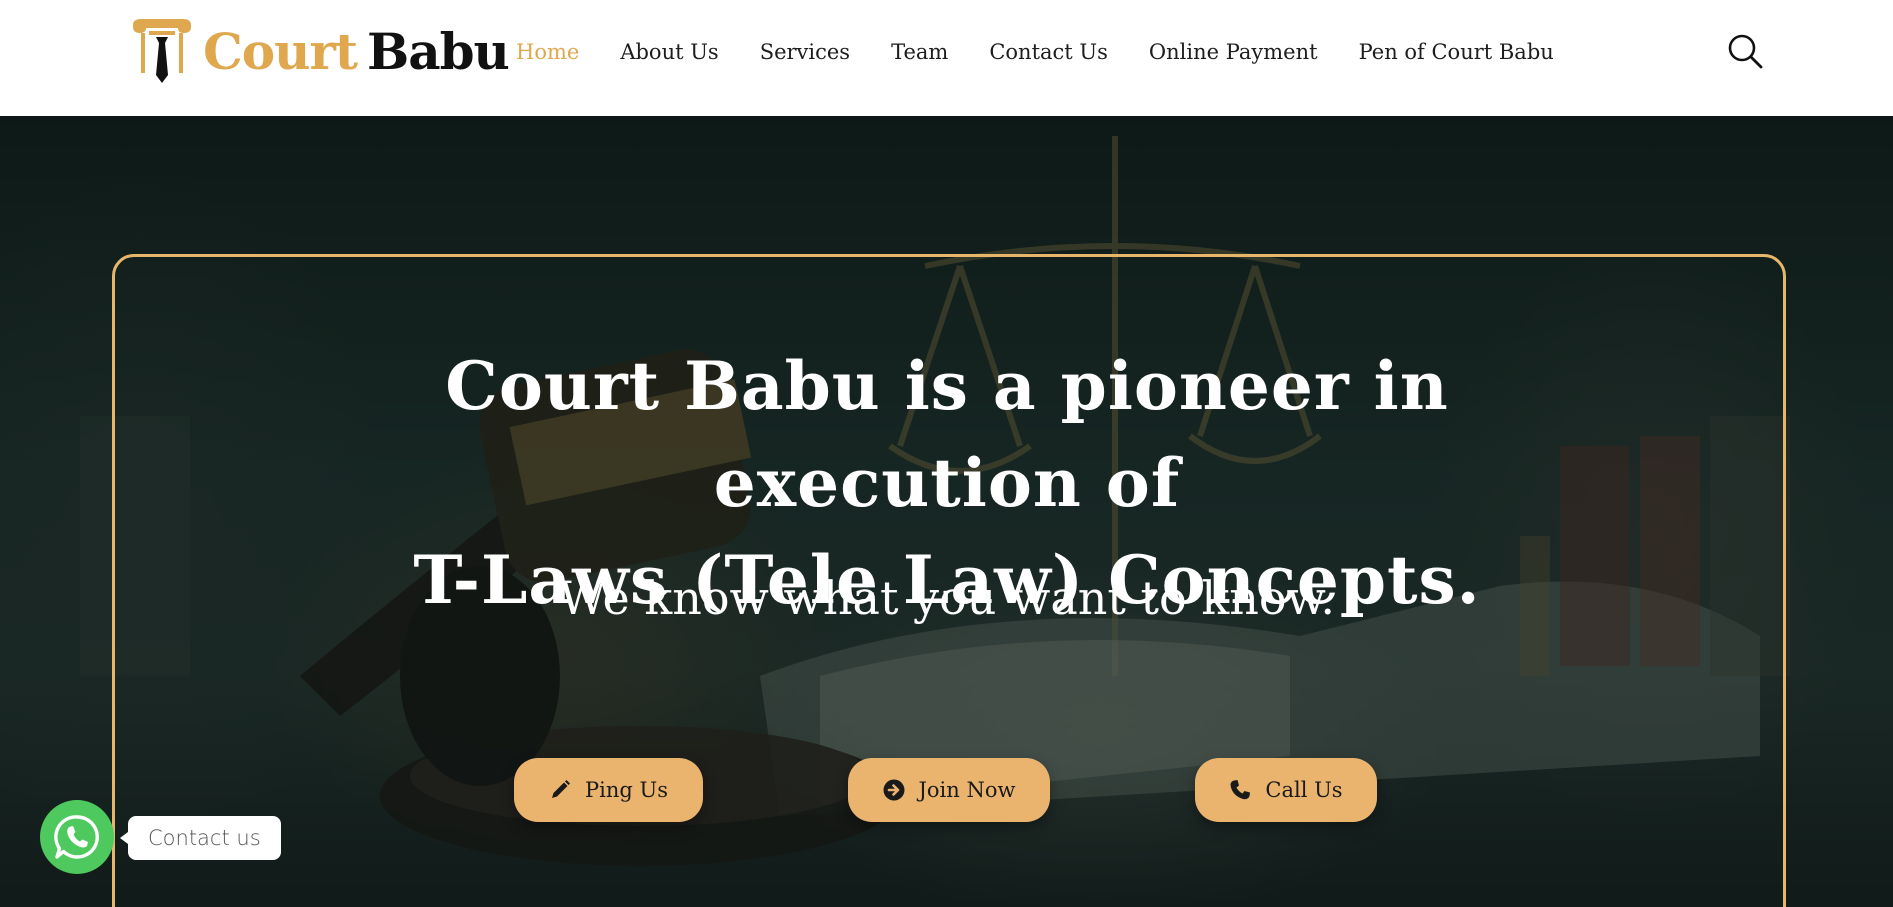  Describe the element at coordinates (967, 790) in the screenshot. I see `join-now-label: Join Now` at that location.